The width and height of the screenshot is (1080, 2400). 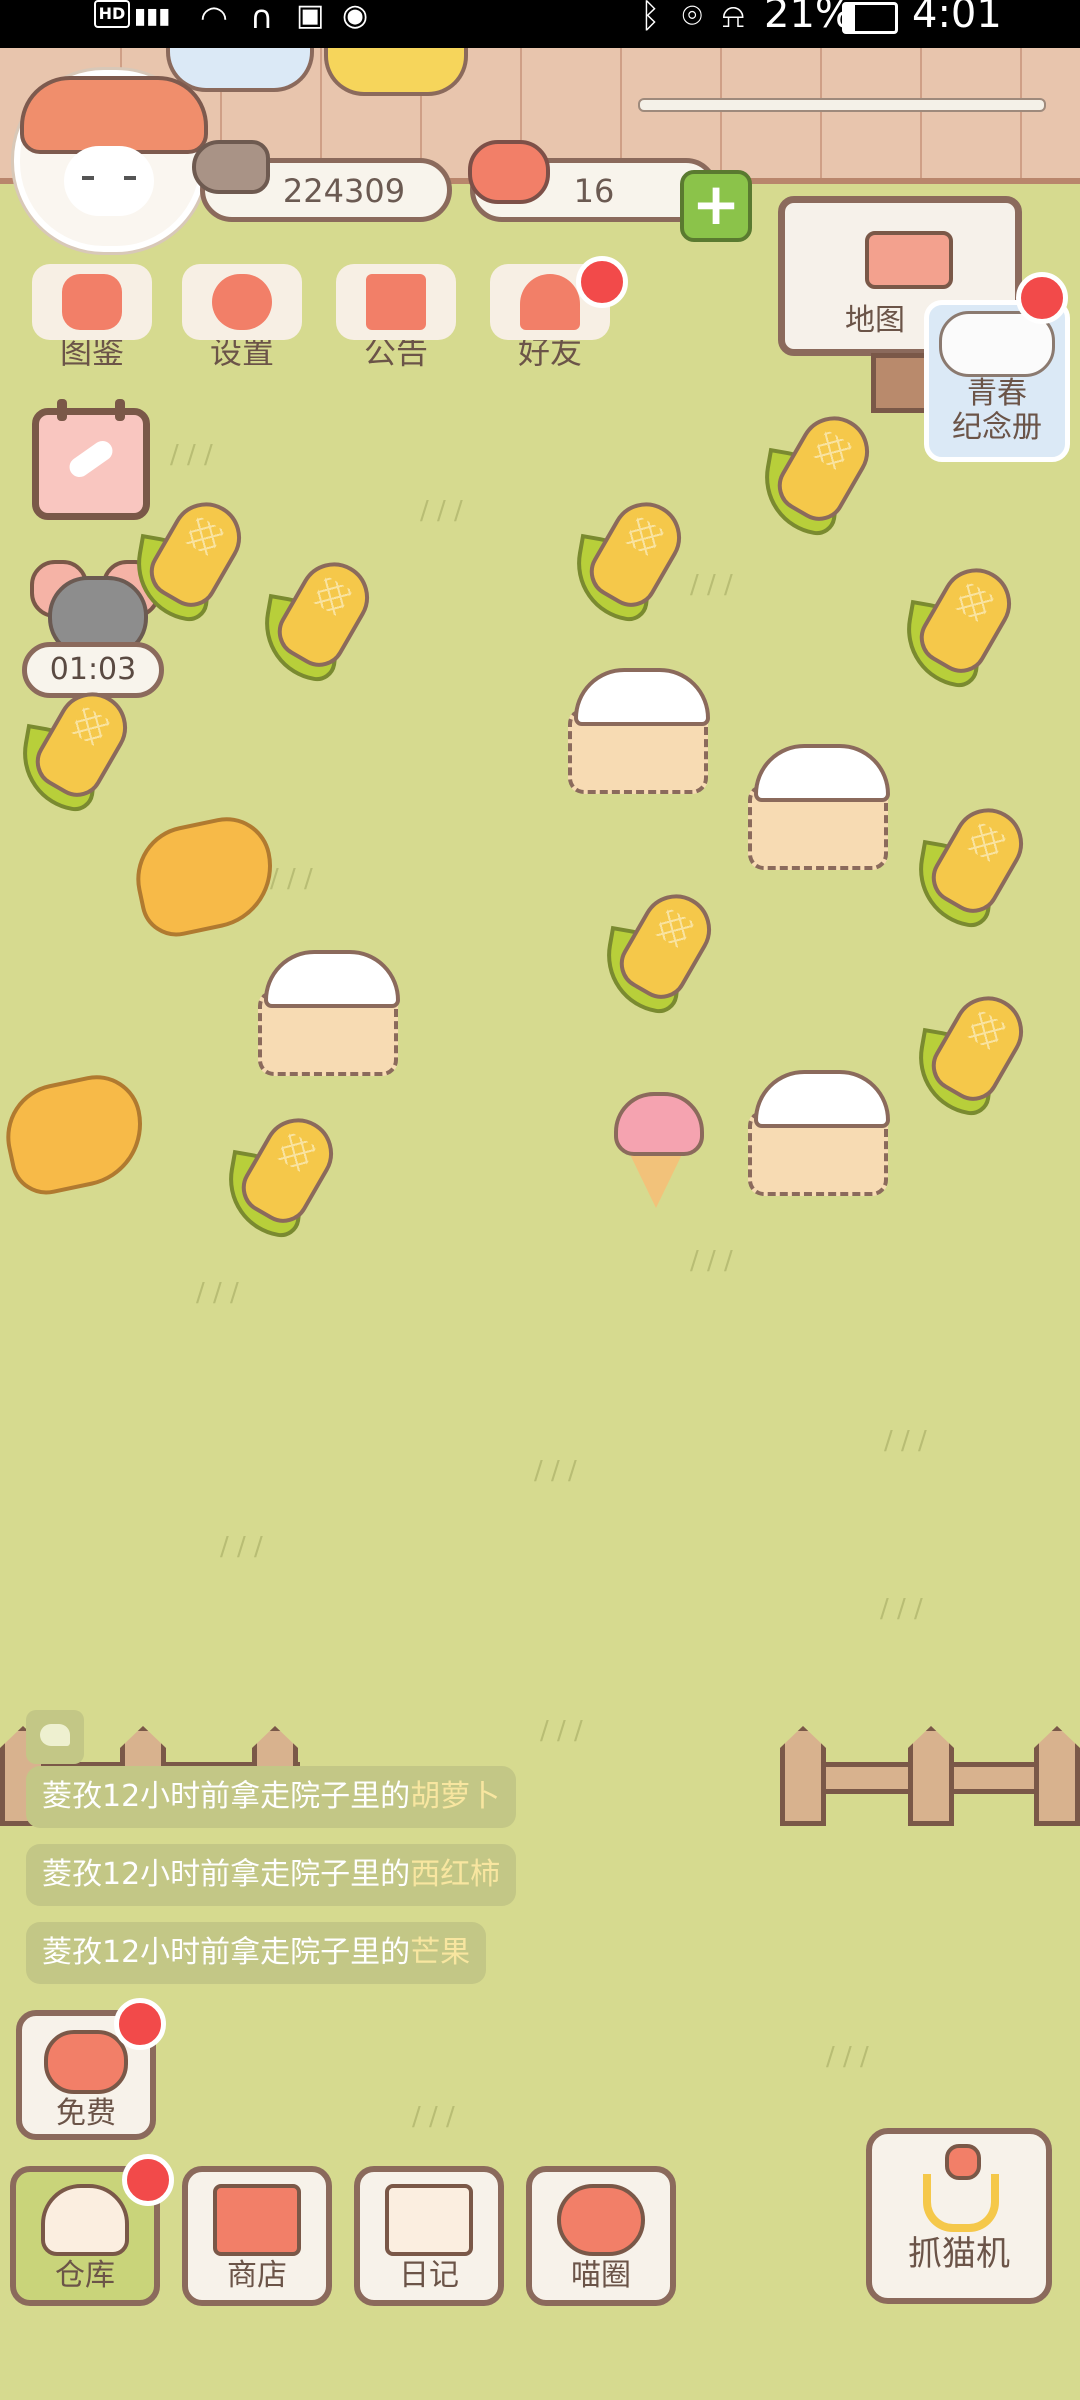 What do you see at coordinates (842, 105) in the screenshot?
I see `scene-scrollbar` at bounding box center [842, 105].